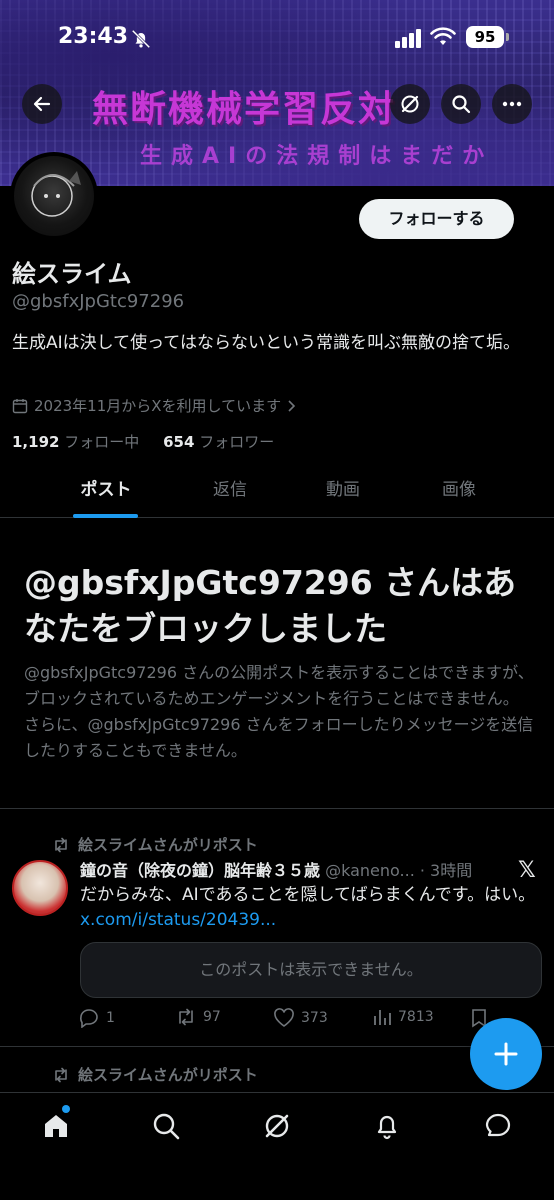 The width and height of the screenshot is (554, 1200). Describe the element at coordinates (36, 442) in the screenshot. I see `following-count: 1,192` at that location.